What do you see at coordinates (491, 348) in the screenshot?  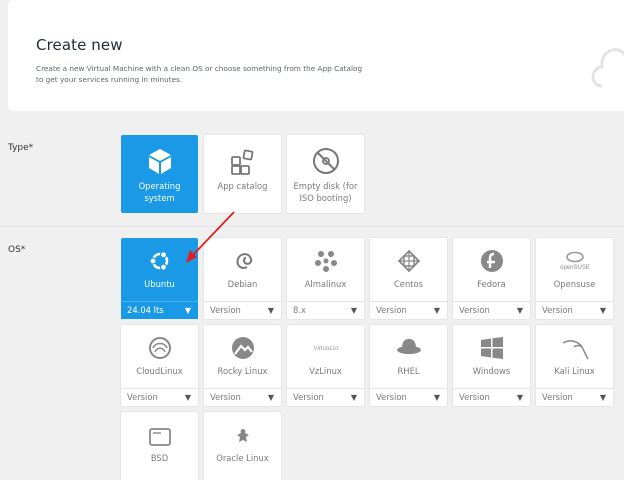 I see `windows-icon` at bounding box center [491, 348].